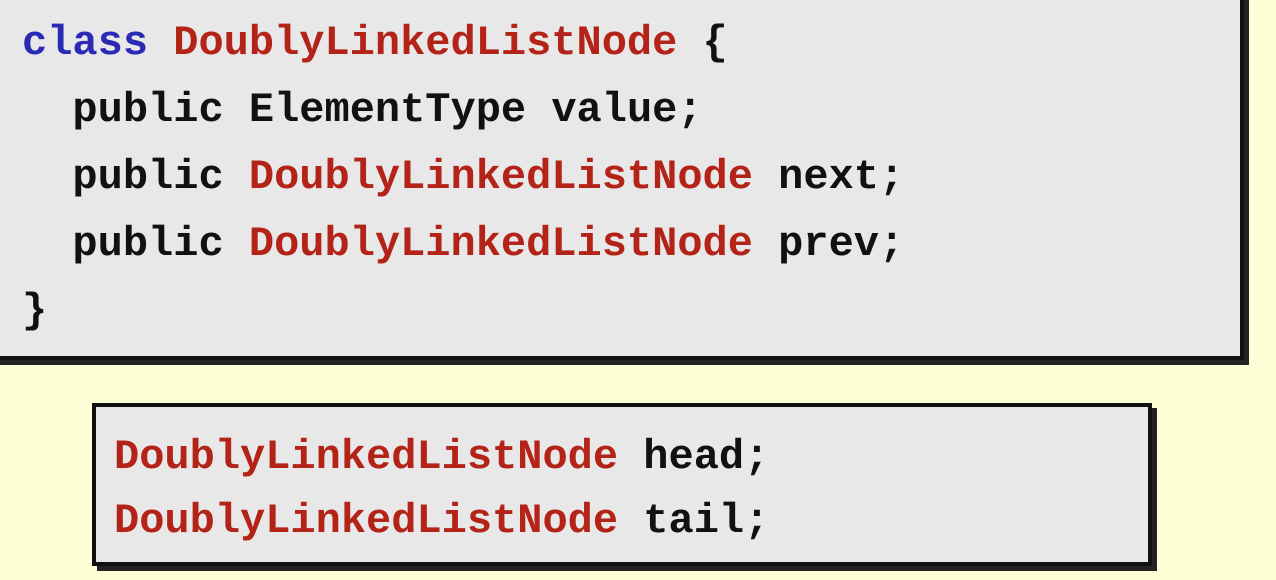 This screenshot has height=580, width=1276. Describe the element at coordinates (614, 110) in the screenshot. I see `value-field-name: value;` at that location.